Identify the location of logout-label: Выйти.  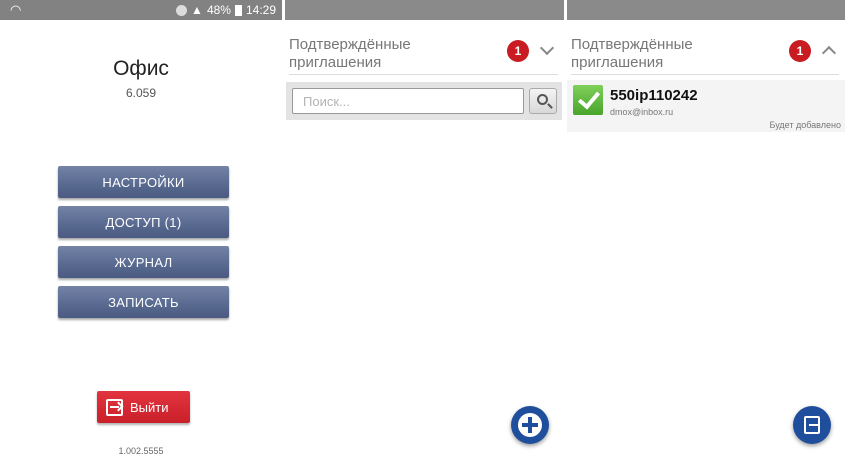
(149, 407).